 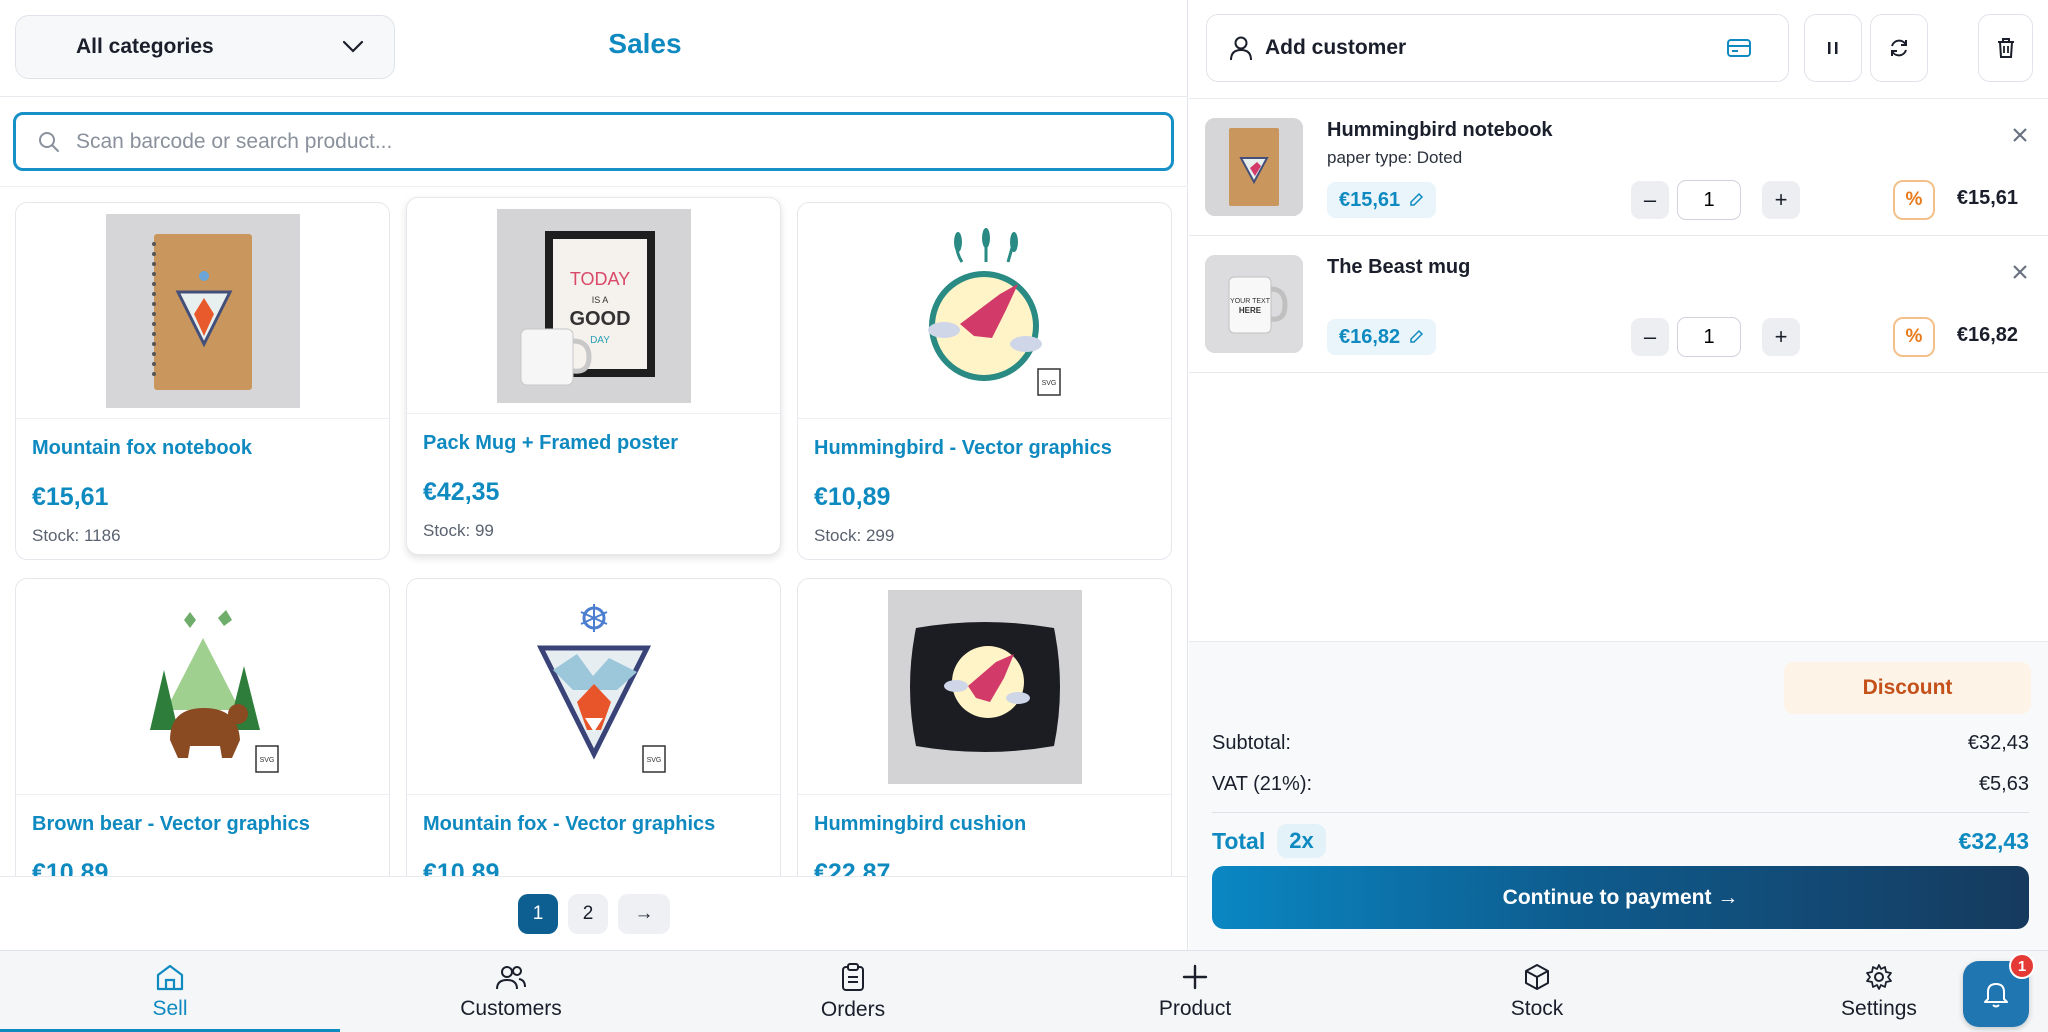 I want to click on product-name: Hummingbird - Vector graphics, so click(x=963, y=448).